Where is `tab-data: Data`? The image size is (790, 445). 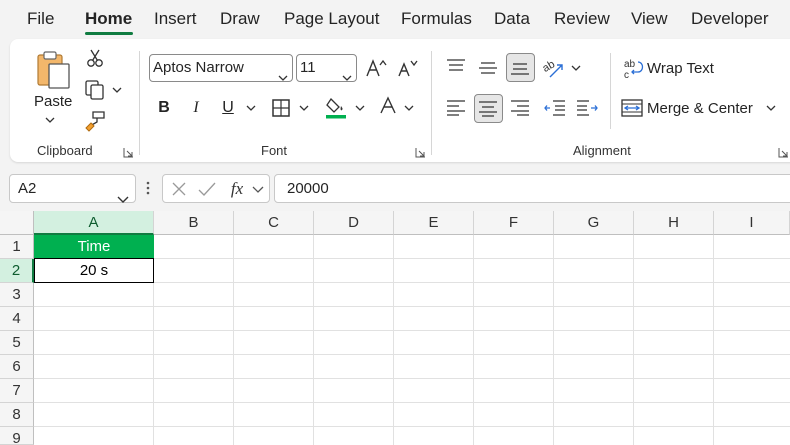
tab-data: Data is located at coordinates (512, 19).